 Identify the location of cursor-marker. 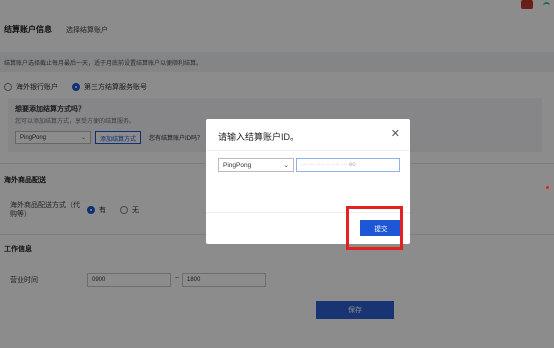
(547, 187).